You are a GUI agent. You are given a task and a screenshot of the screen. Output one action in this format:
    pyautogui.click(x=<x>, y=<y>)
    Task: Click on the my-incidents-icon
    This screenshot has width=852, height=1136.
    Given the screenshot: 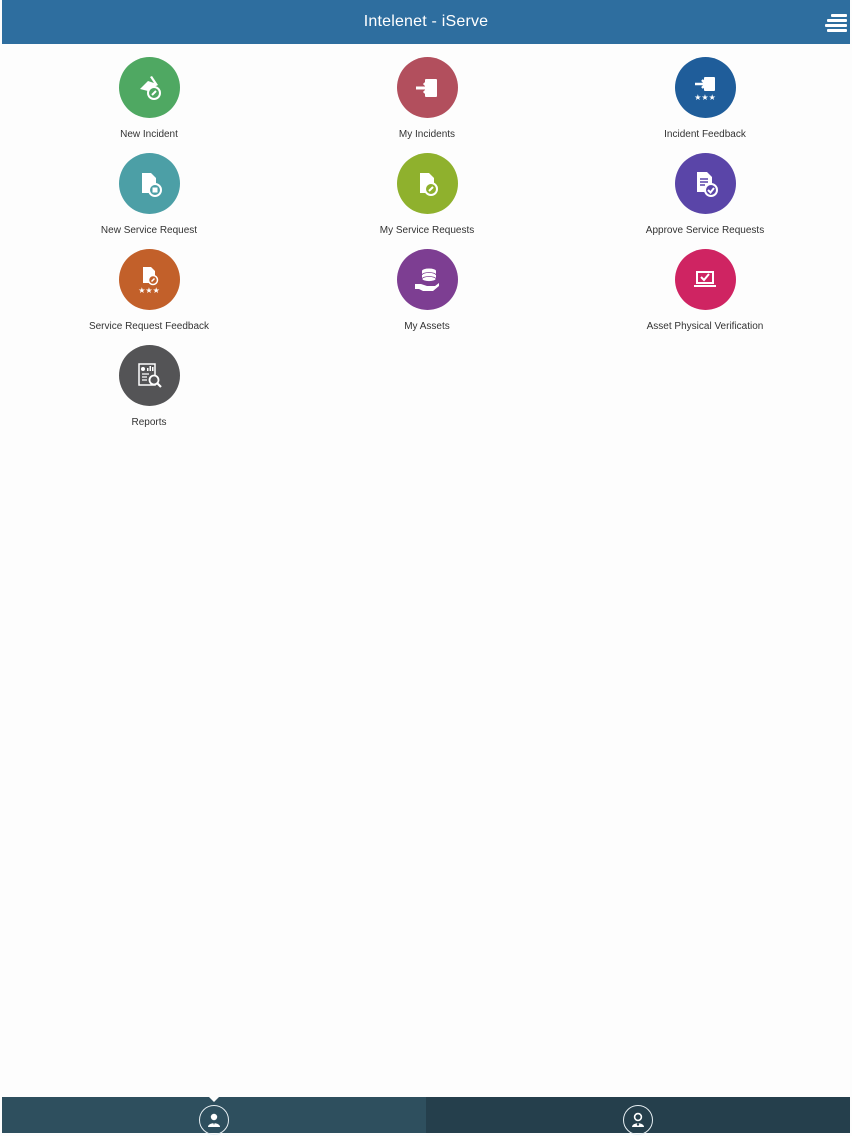 What is the action you would take?
    pyautogui.click(x=427, y=87)
    